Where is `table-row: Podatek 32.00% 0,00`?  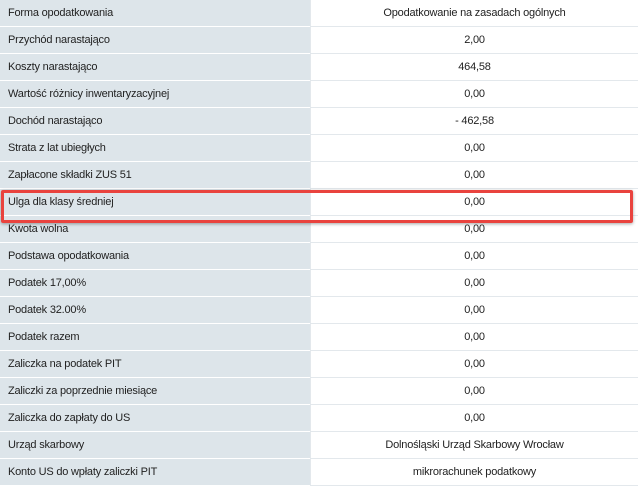
table-row: Podatek 32.00% 0,00 is located at coordinates (319, 310).